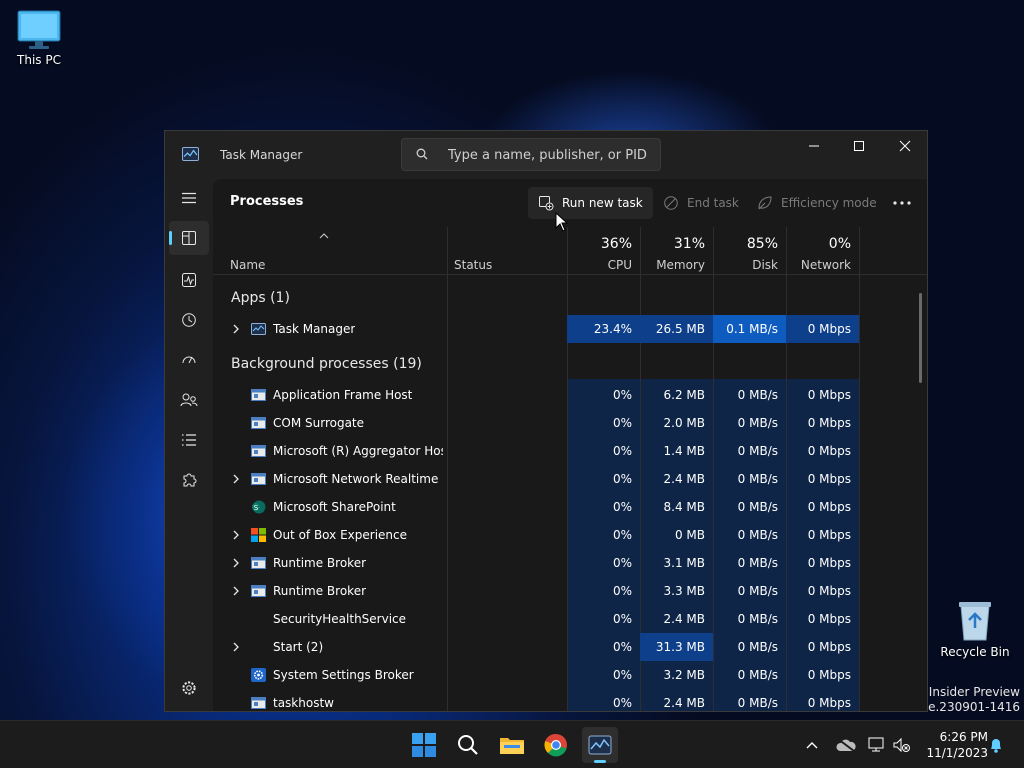 This screenshot has height=768, width=1024. Describe the element at coordinates (966, 692) in the screenshot. I see `watermark-line1: ro Insider Preview` at that location.